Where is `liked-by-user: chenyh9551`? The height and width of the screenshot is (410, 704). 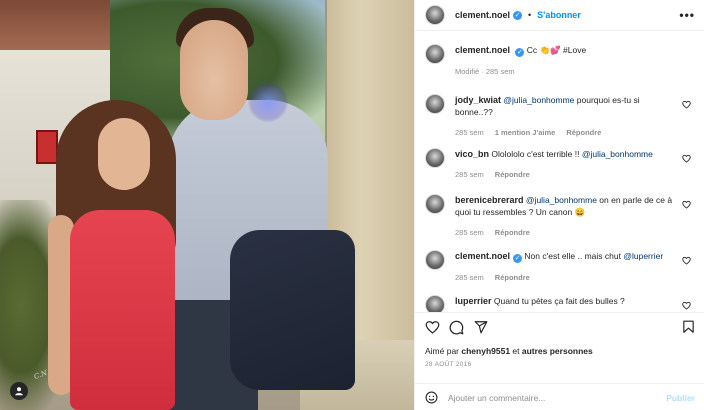
liked-by-user: chenyh9551 is located at coordinates (485, 351).